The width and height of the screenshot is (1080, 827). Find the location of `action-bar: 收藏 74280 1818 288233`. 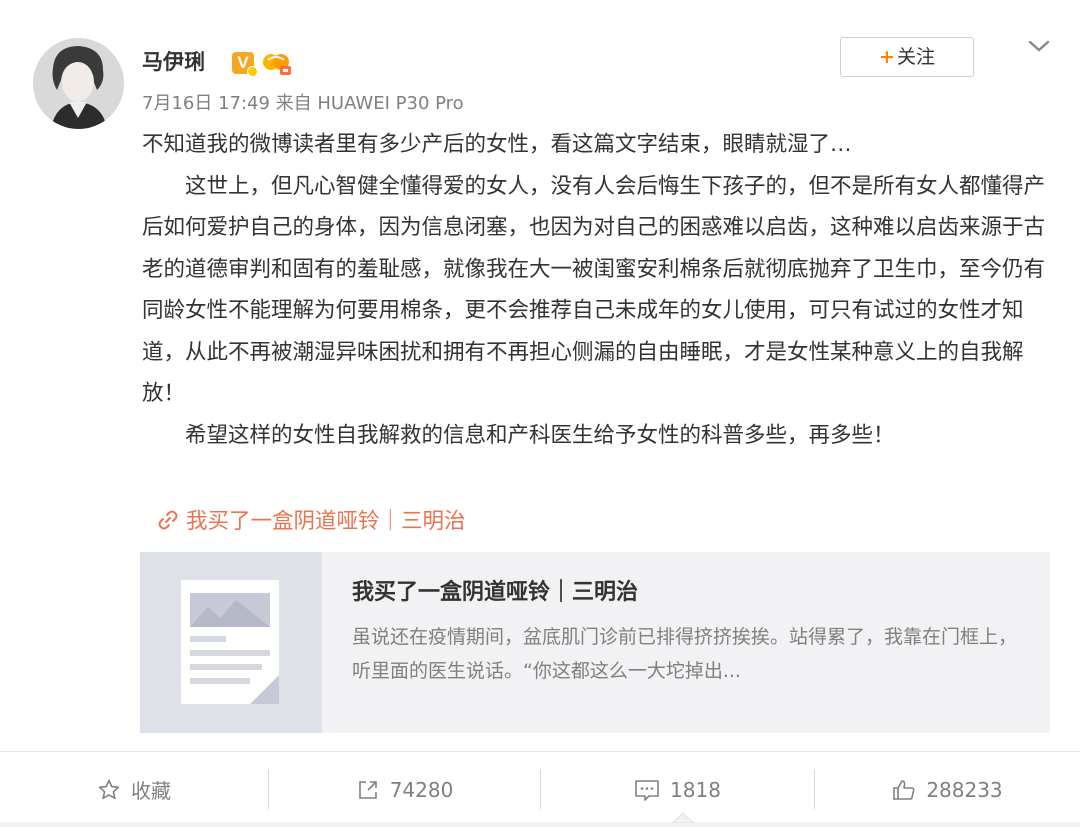

action-bar: 收藏 74280 1818 288233 is located at coordinates (540, 789).